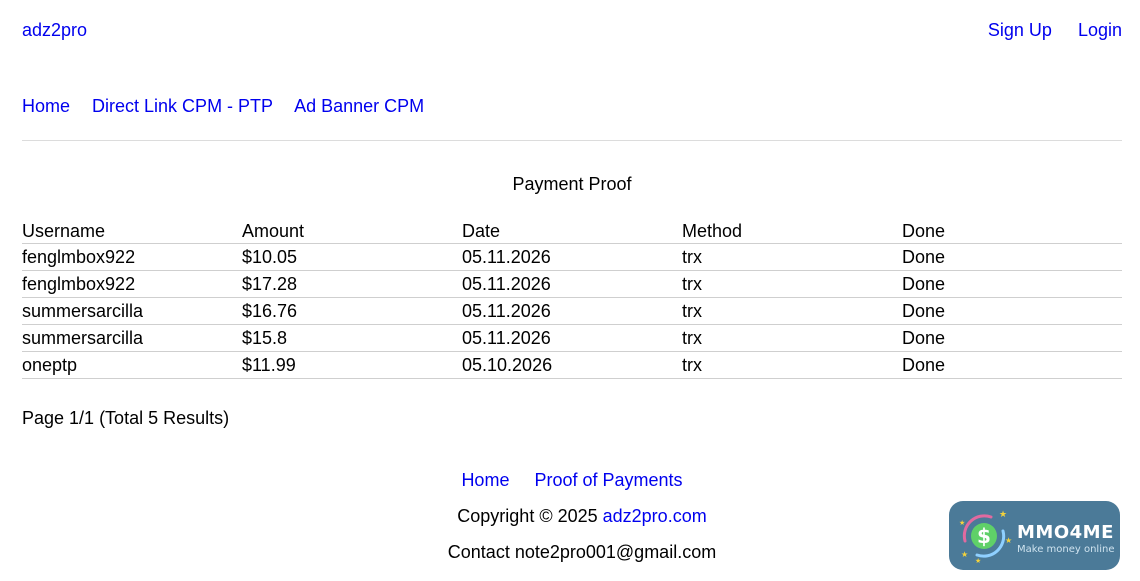  I want to click on mmo4me-badge: $ ★ ★ ★ ★ ★ MMO4ME Make money online, so click(1034, 535).